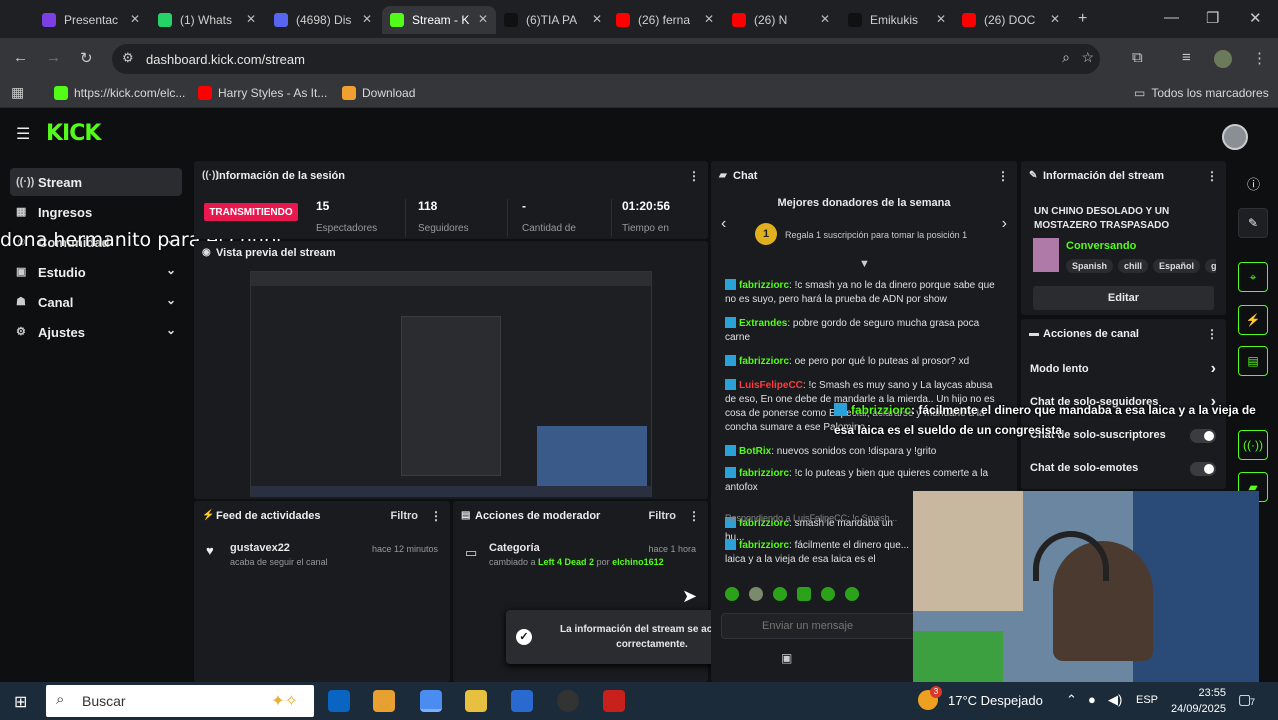 The width and height of the screenshot is (1278, 720). Describe the element at coordinates (20, 57) in the screenshot. I see `back-icon: ←` at that location.